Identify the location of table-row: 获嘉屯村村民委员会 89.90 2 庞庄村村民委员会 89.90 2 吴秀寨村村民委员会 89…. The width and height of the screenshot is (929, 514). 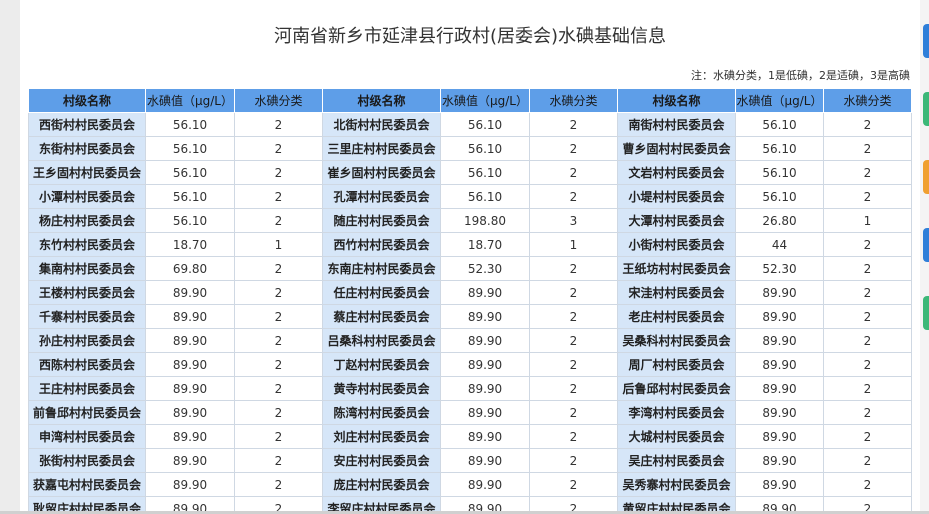
(470, 484).